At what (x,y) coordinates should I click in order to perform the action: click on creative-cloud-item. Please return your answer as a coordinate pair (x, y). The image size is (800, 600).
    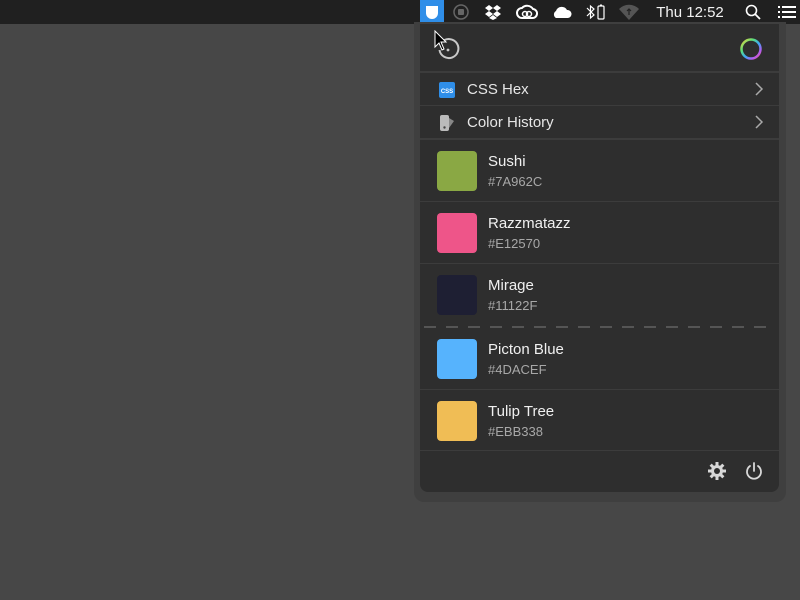
    Looking at the image, I should click on (527, 12).